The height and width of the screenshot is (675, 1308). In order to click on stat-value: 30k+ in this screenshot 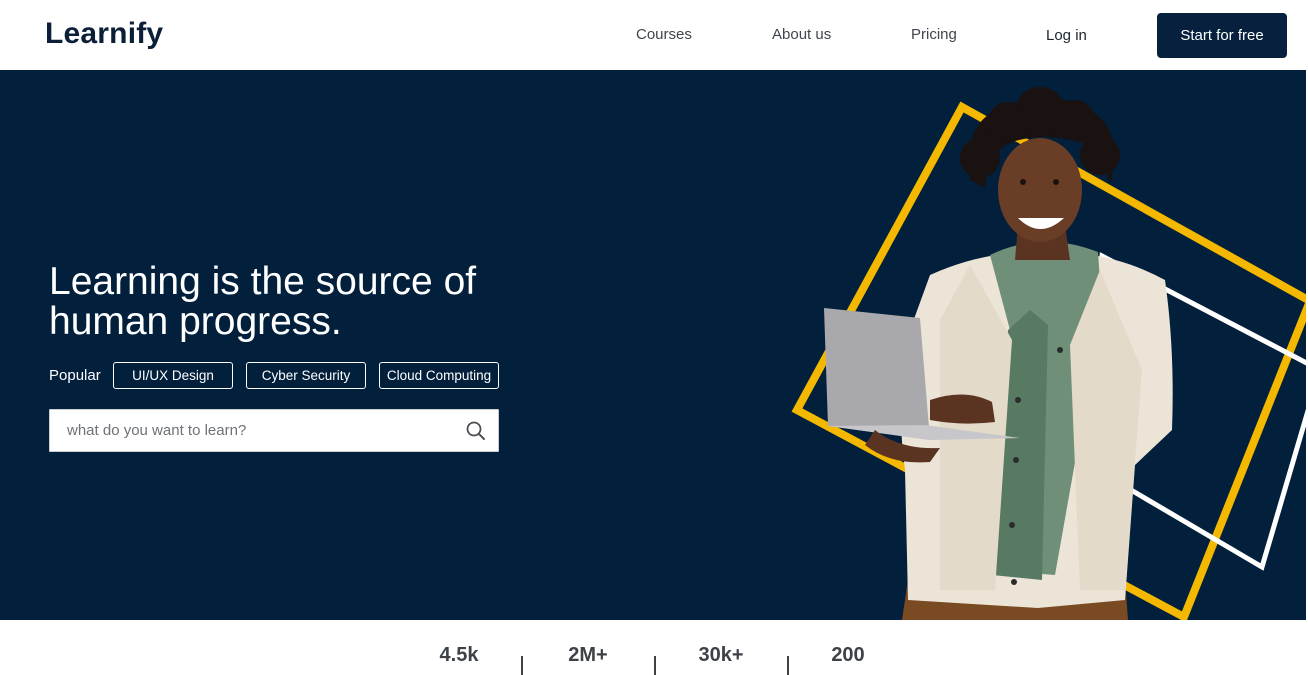, I will do `click(721, 655)`.